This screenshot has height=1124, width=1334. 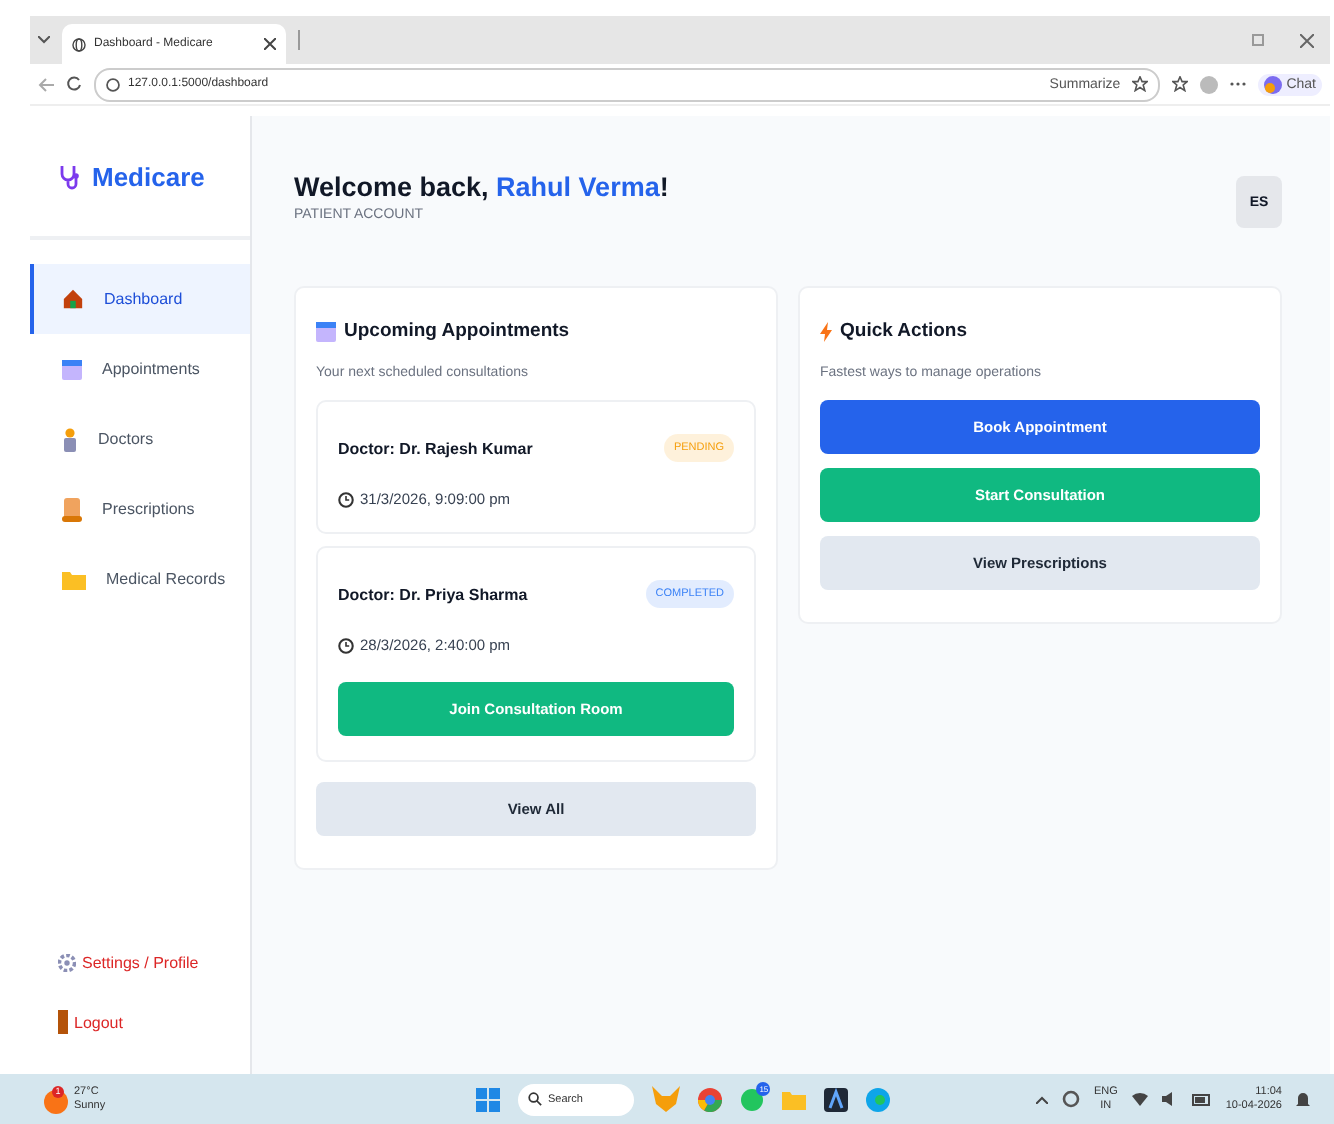 I want to click on refresh-icon, so click(x=74, y=84).